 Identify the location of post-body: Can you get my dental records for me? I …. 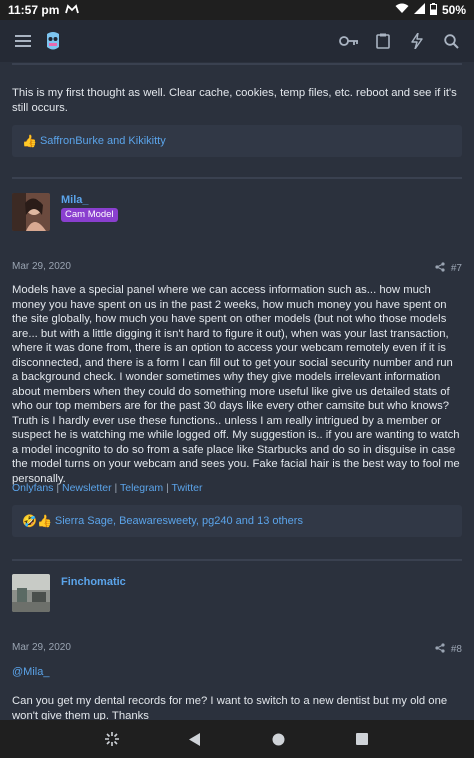
(230, 707).